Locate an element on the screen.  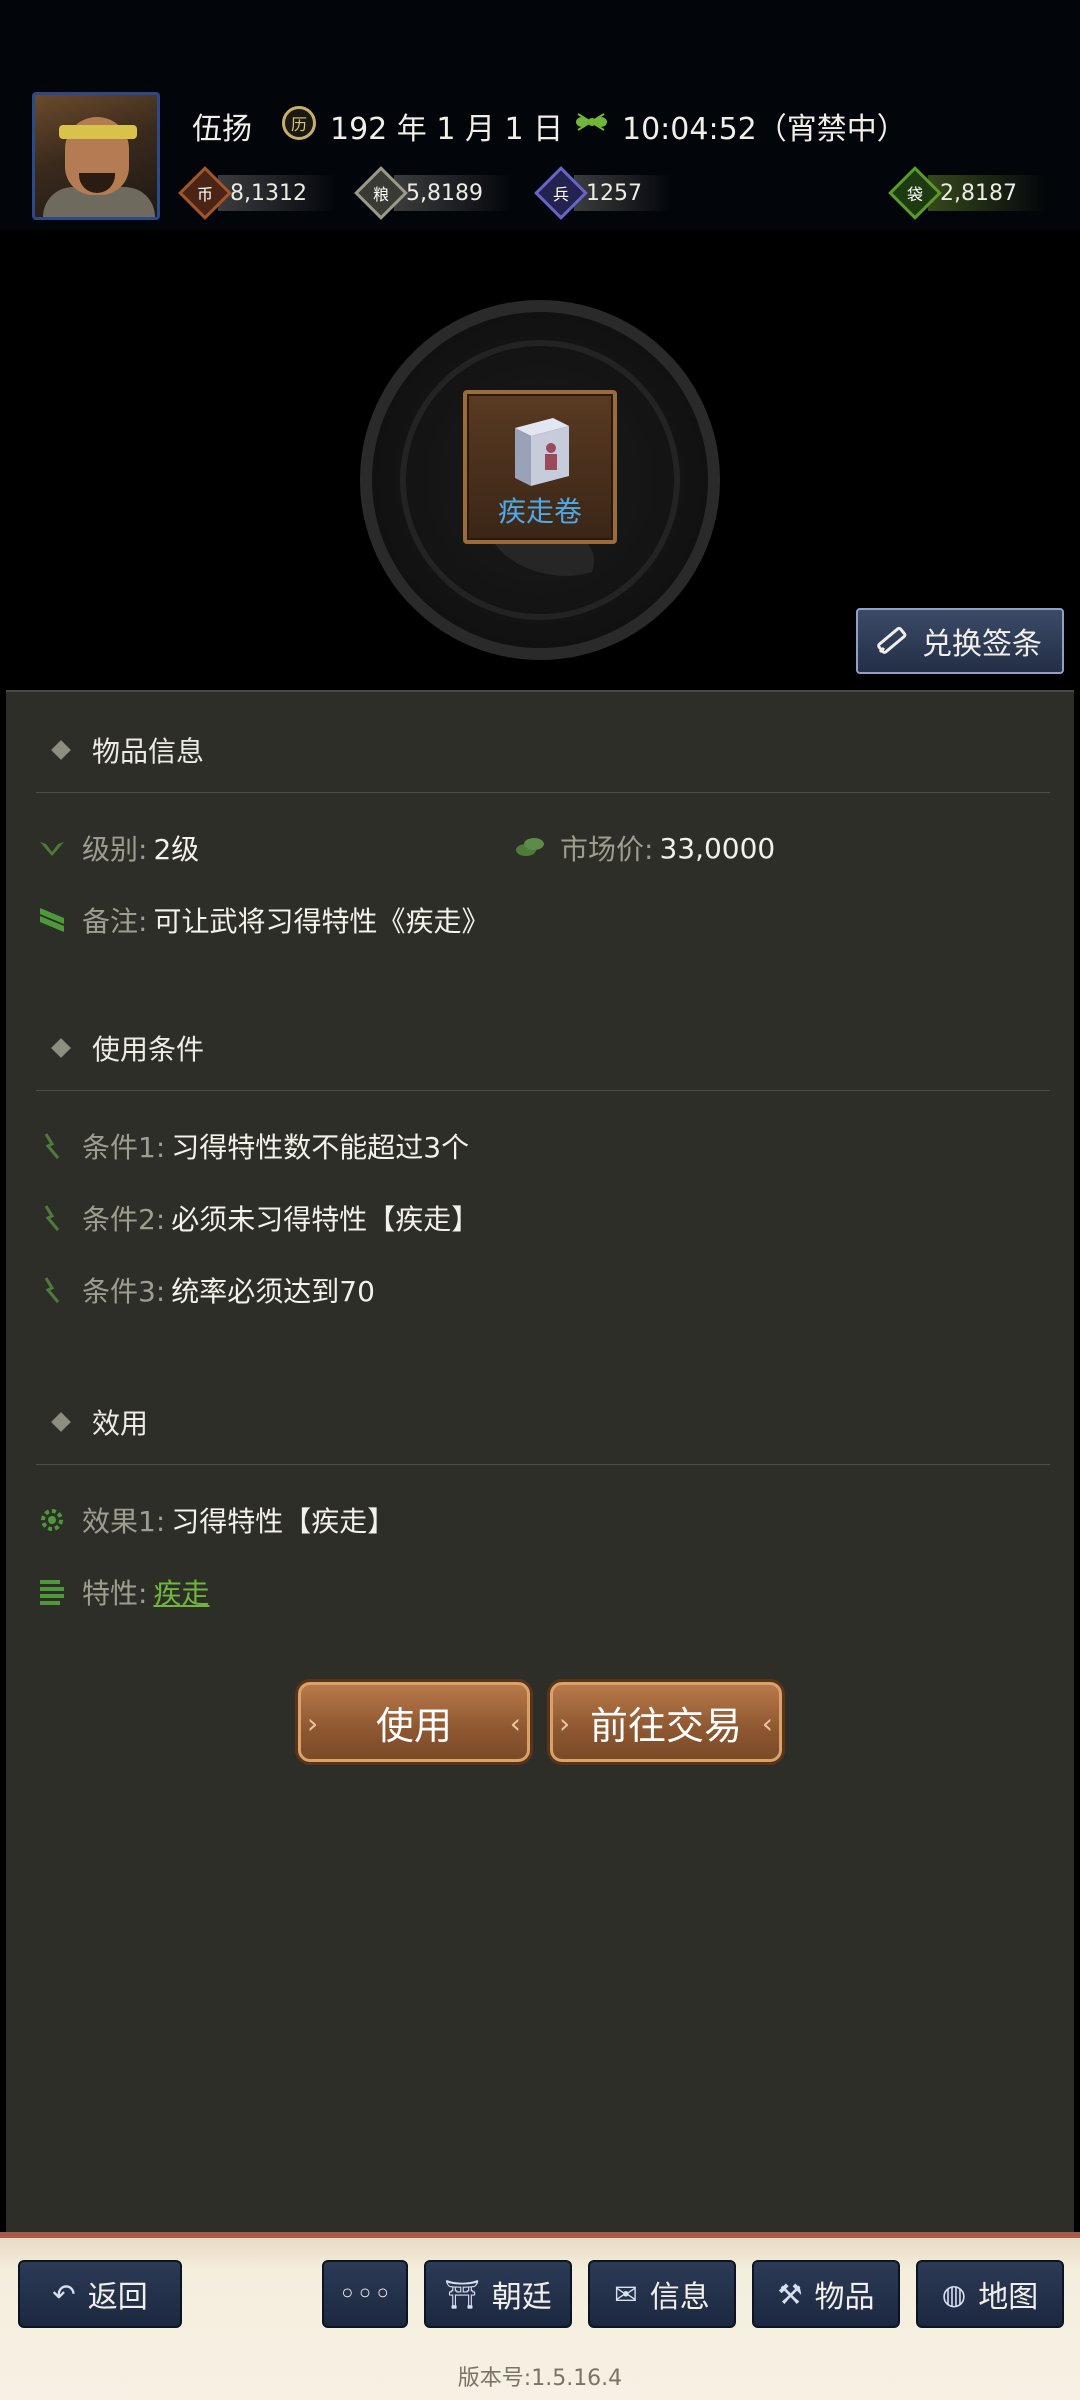
game-date: 192 年 1 月 1 日 is located at coordinates (447, 129).